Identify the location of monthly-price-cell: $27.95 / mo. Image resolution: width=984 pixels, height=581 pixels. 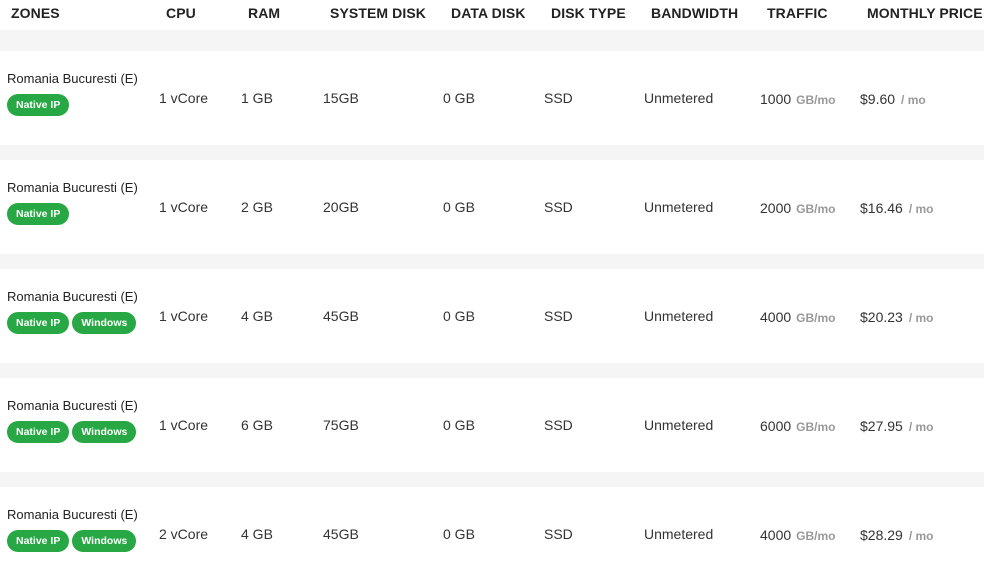
(897, 426).